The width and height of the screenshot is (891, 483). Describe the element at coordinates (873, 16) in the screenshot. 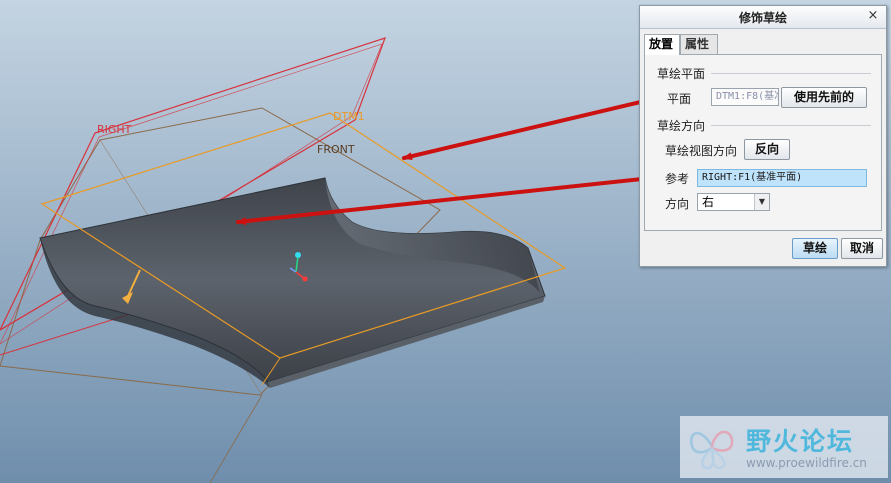

I see `close-icon: ×` at that location.